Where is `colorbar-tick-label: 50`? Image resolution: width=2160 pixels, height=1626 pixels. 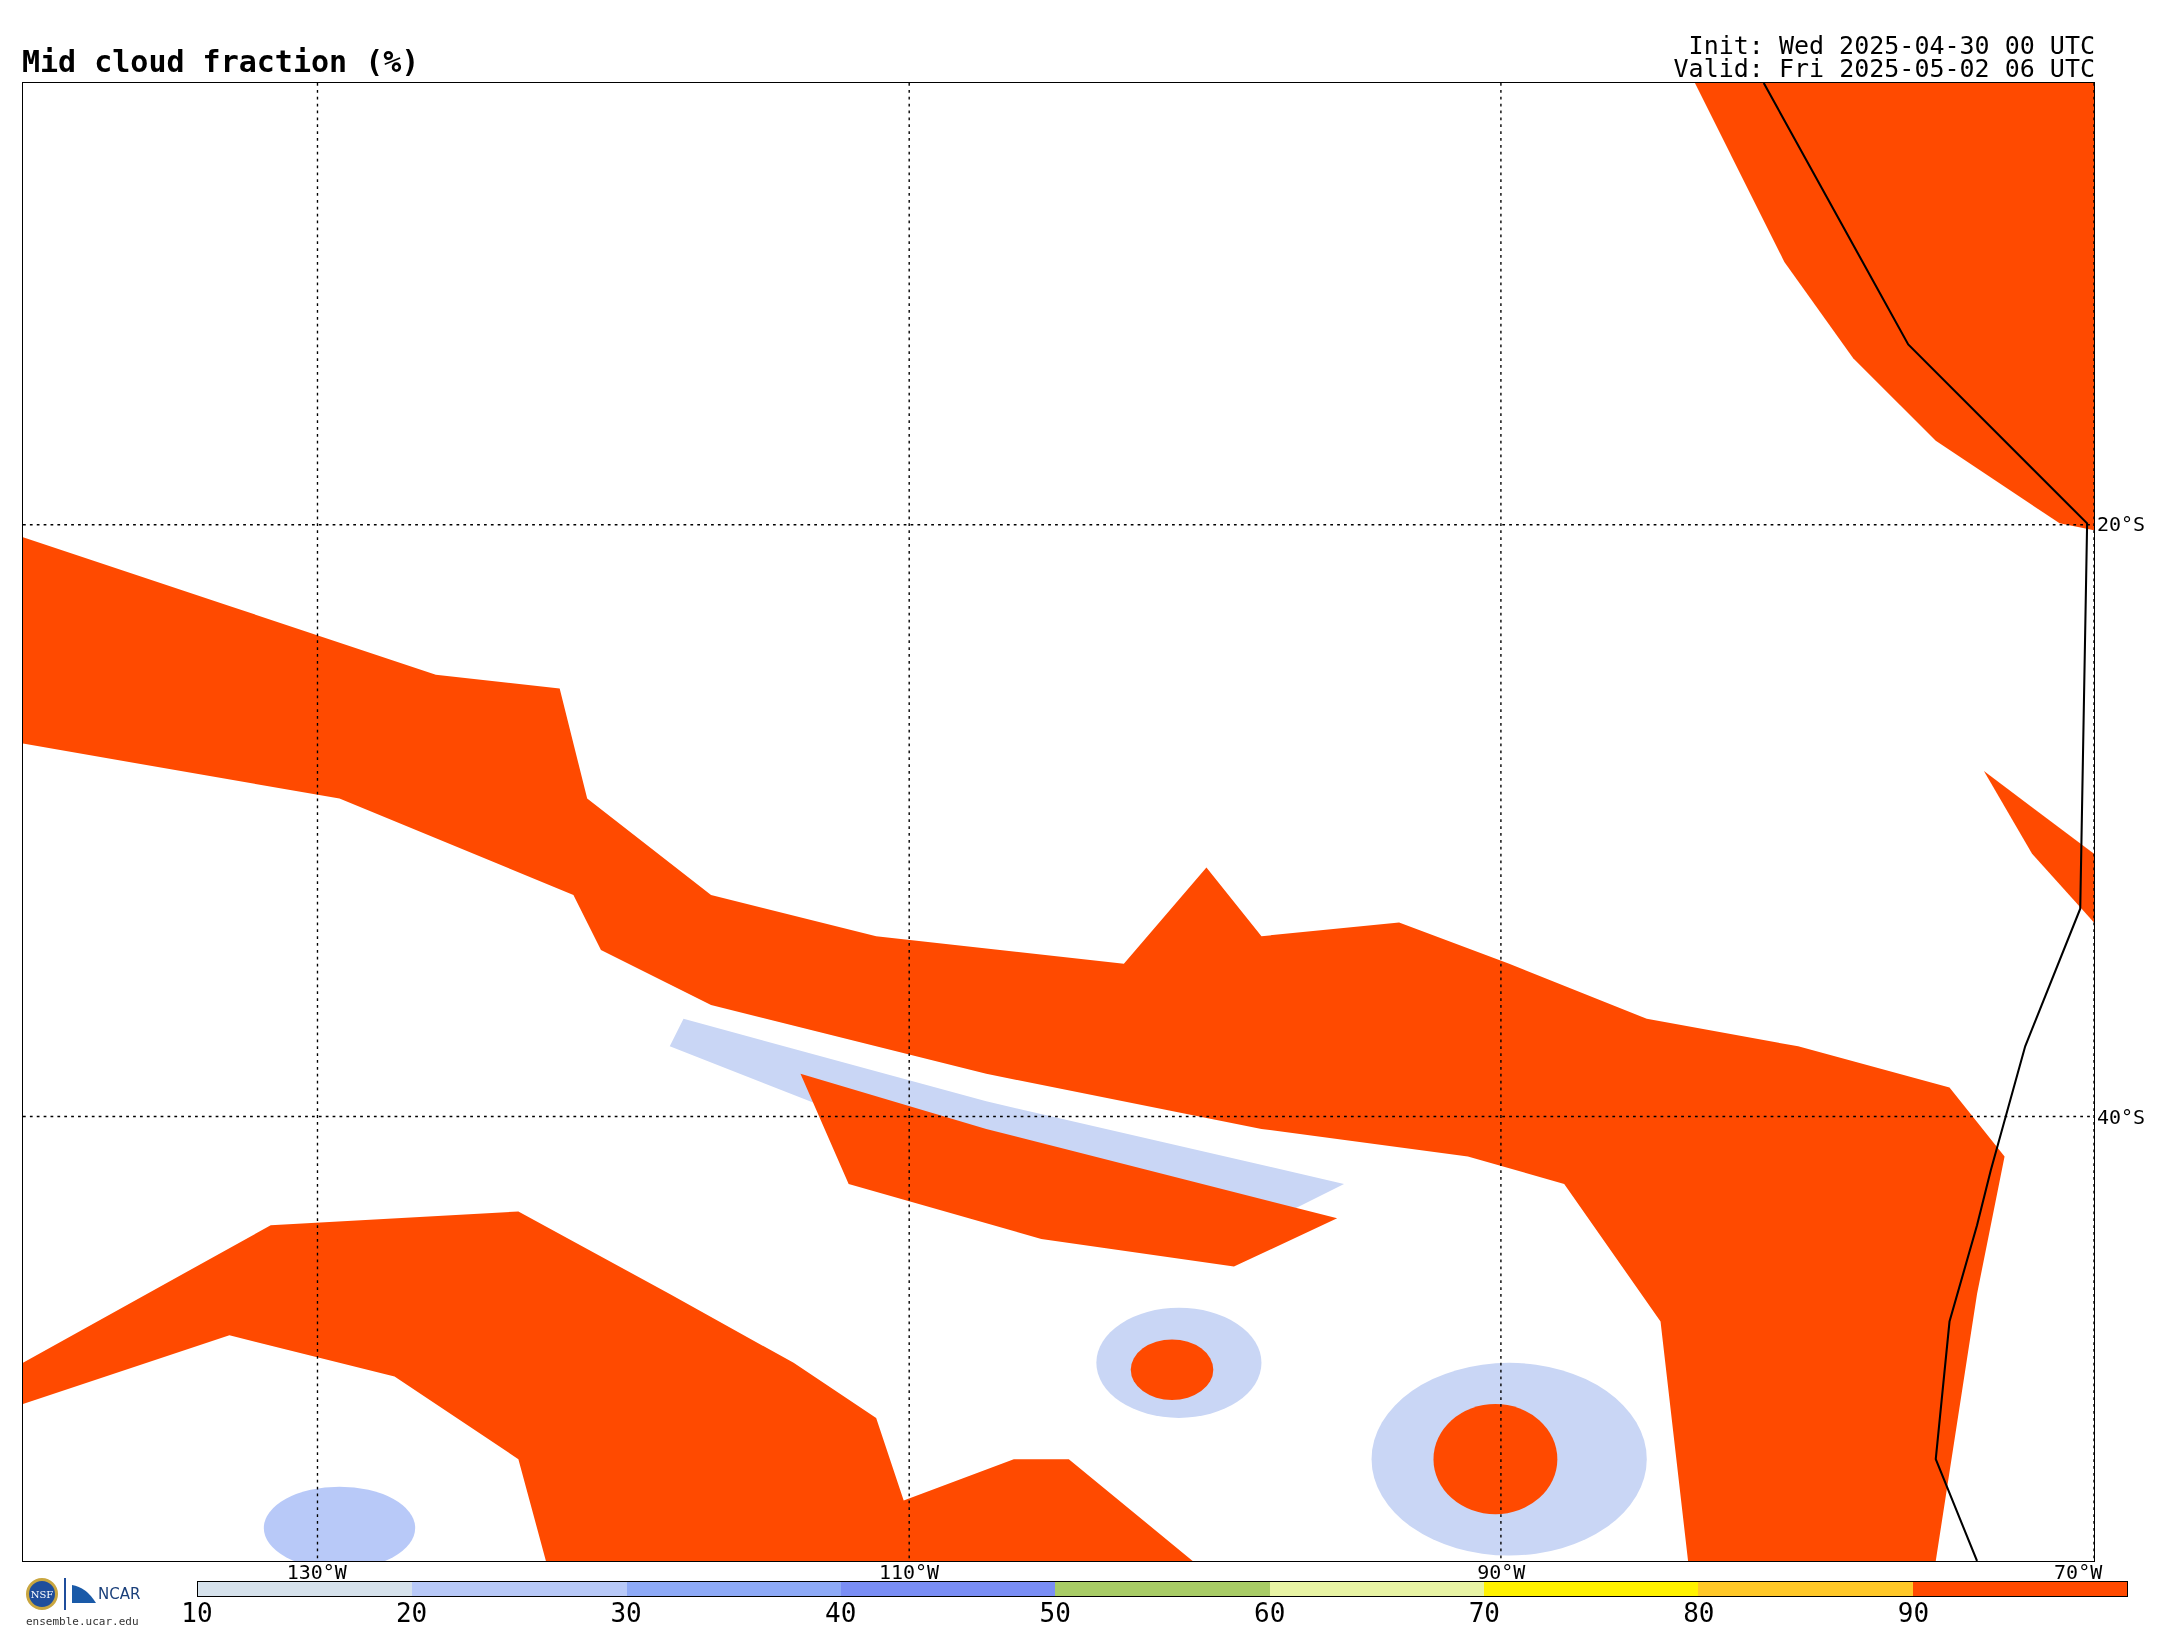 colorbar-tick-label: 50 is located at coordinates (1055, 1612).